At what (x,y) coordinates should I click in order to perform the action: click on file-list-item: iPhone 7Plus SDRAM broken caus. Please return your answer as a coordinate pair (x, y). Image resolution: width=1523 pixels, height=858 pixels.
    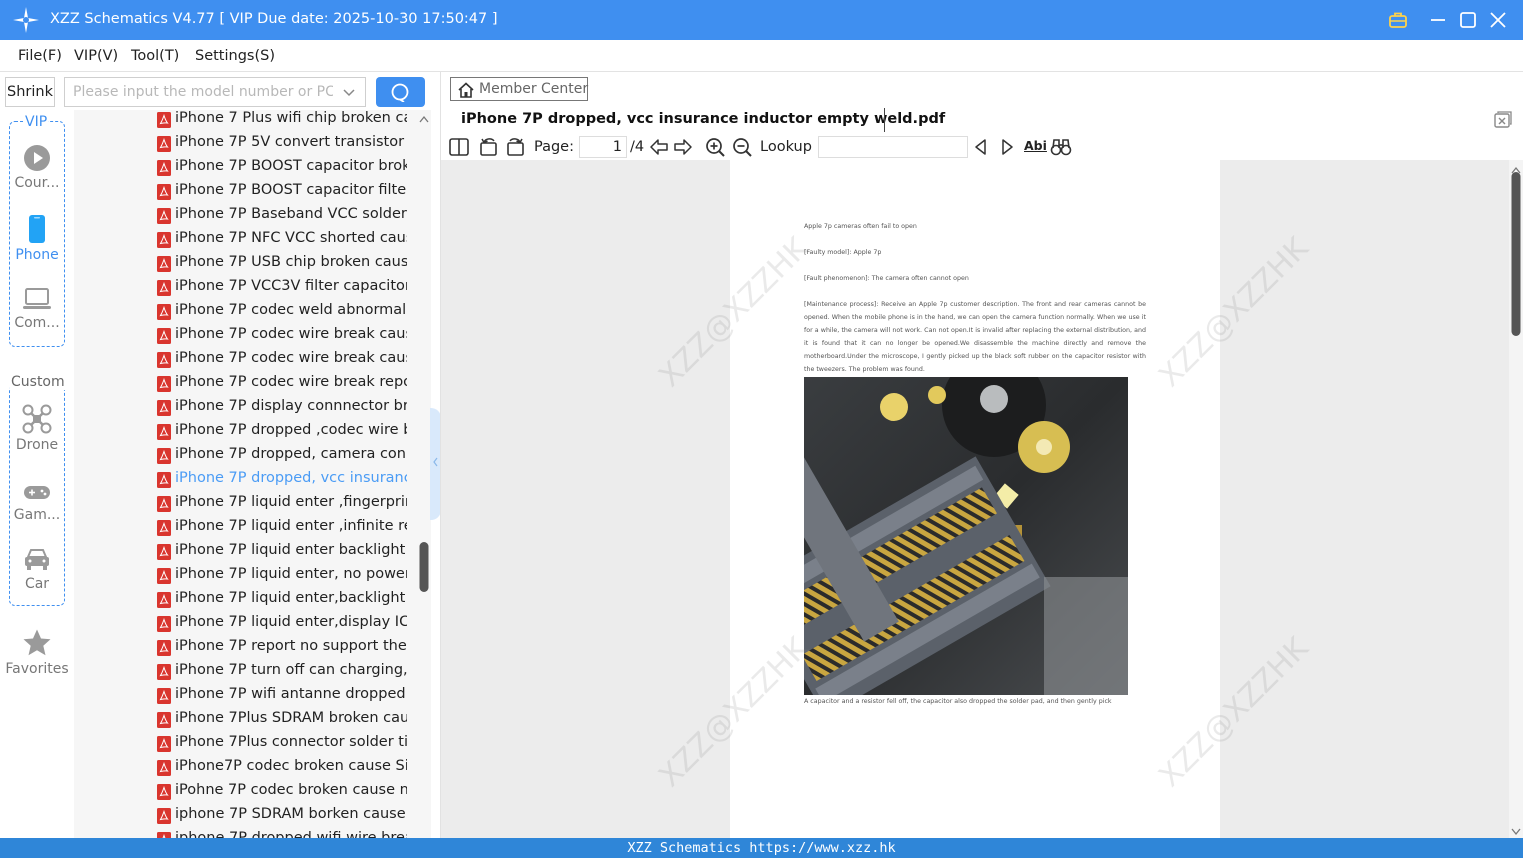
    Looking at the image, I should click on (282, 722).